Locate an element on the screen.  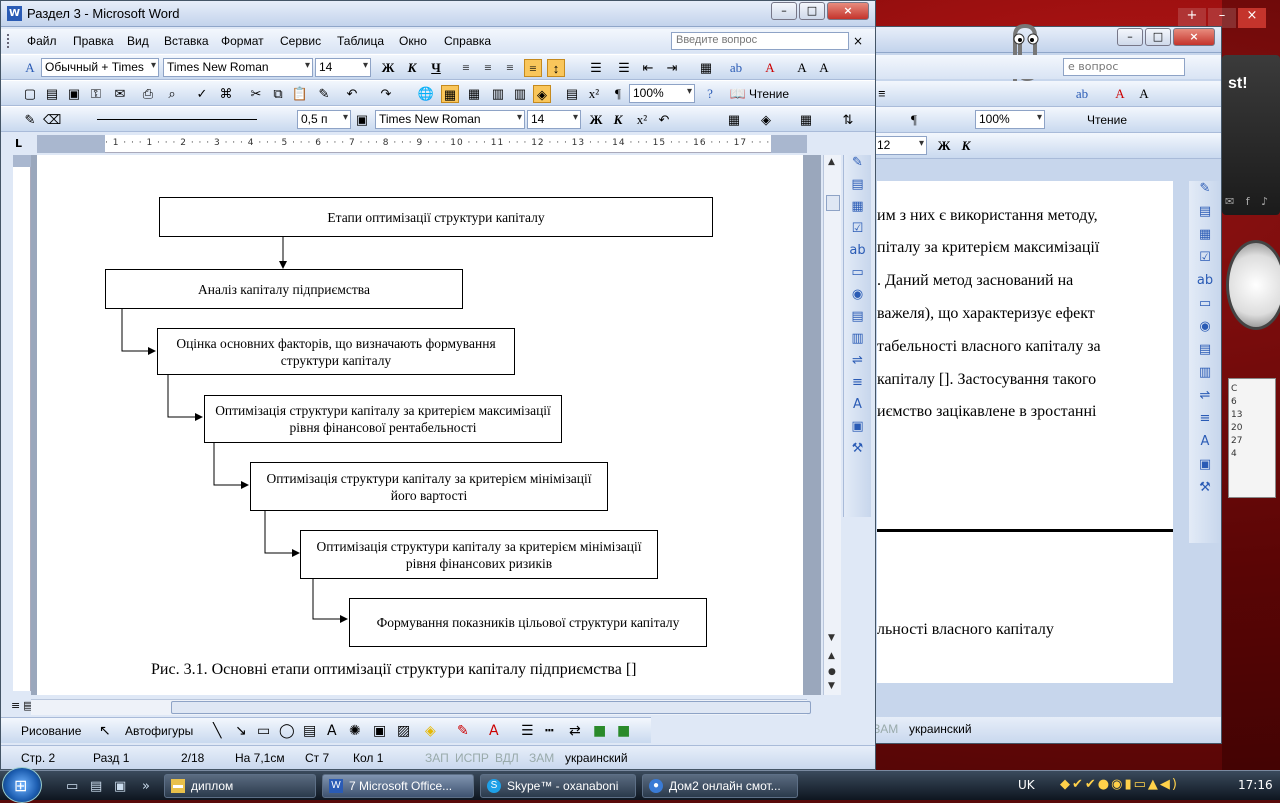
status-rec: ЗАП is located at coordinates (437, 758).